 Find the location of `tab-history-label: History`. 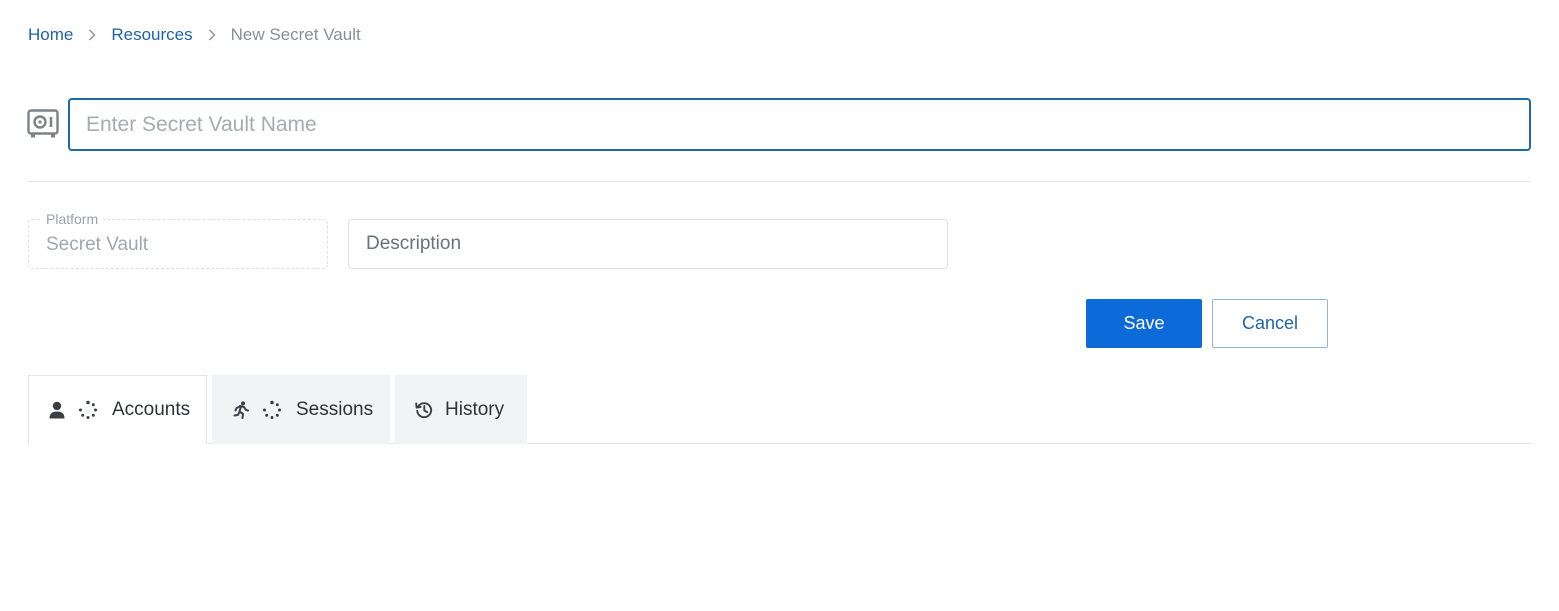

tab-history-label: History is located at coordinates (475, 409).